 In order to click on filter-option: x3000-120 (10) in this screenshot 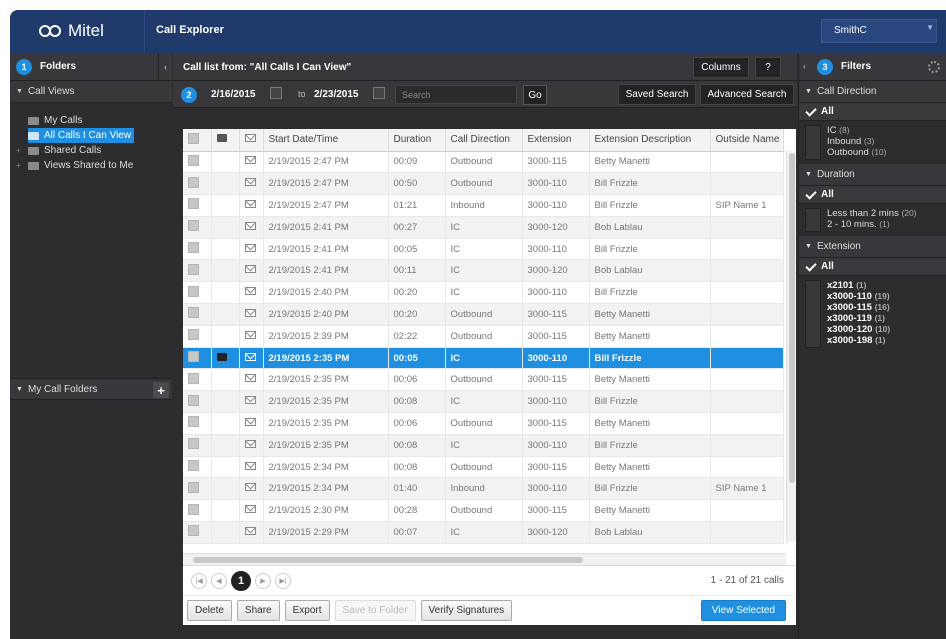, I will do `click(875, 329)`.